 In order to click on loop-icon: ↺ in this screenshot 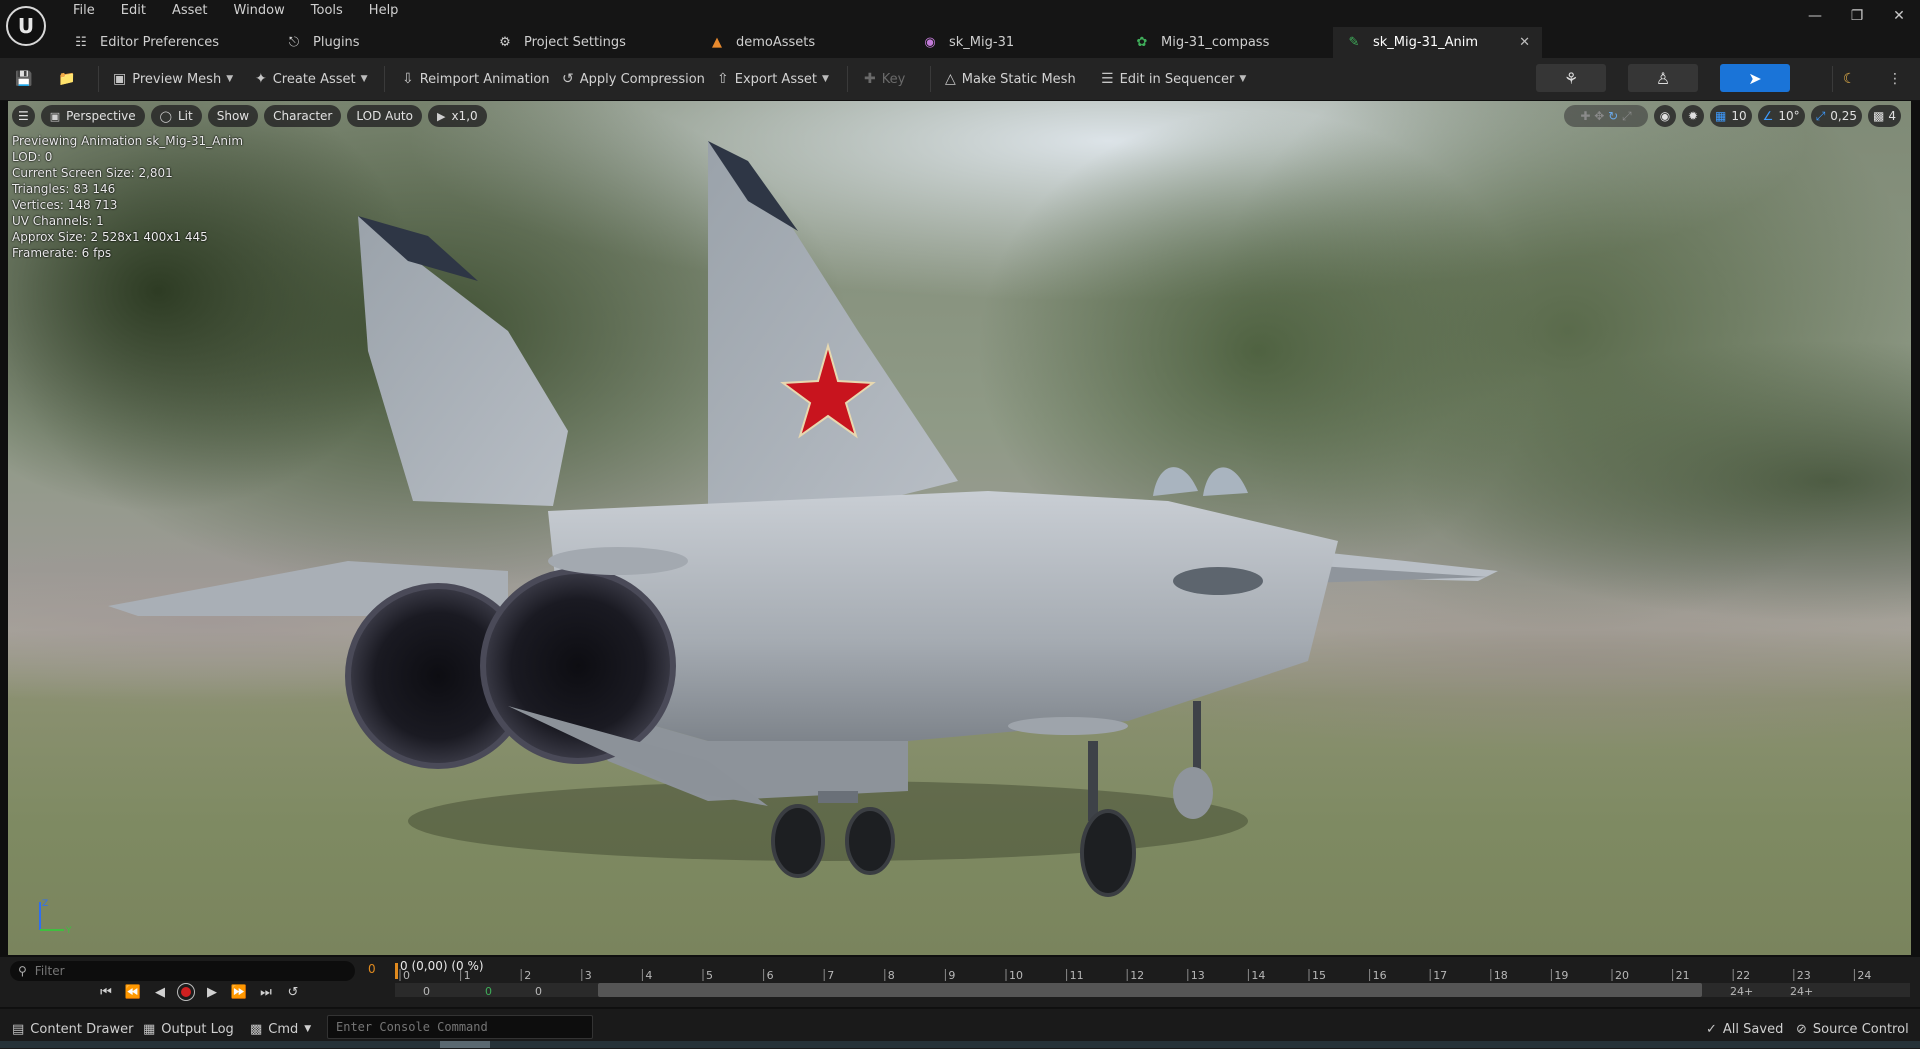, I will do `click(293, 992)`.